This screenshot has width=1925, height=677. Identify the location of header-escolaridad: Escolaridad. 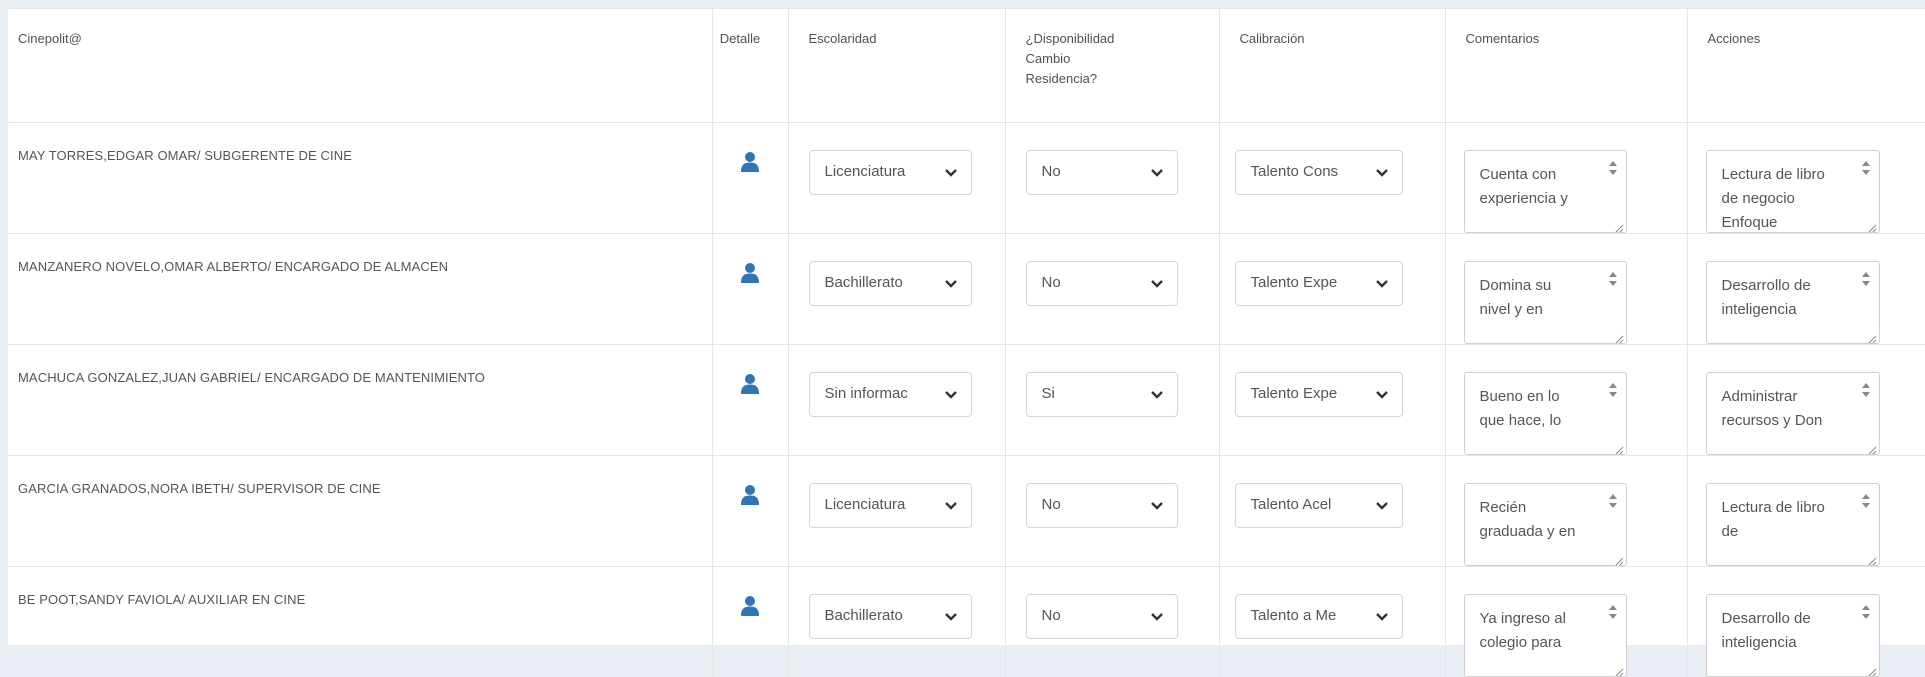
(896, 66).